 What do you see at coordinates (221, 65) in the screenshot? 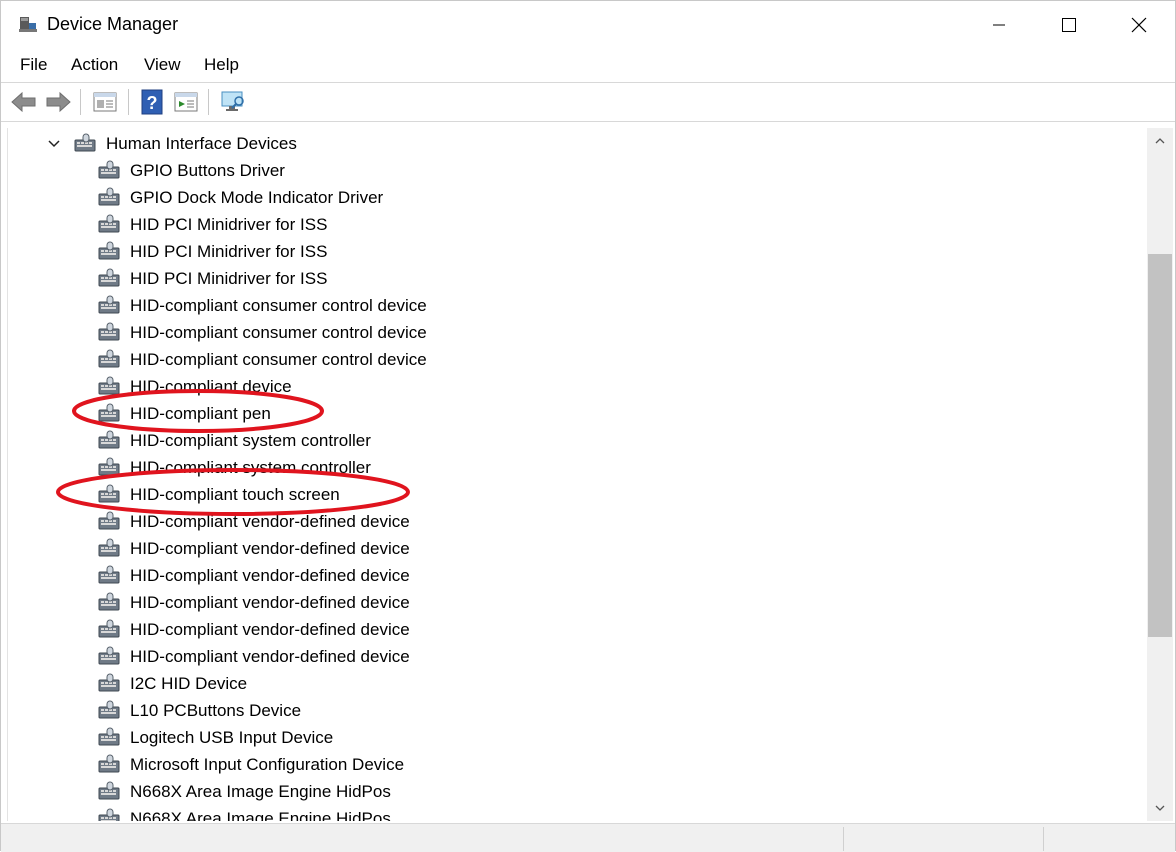
I see `menu-help: Help` at bounding box center [221, 65].